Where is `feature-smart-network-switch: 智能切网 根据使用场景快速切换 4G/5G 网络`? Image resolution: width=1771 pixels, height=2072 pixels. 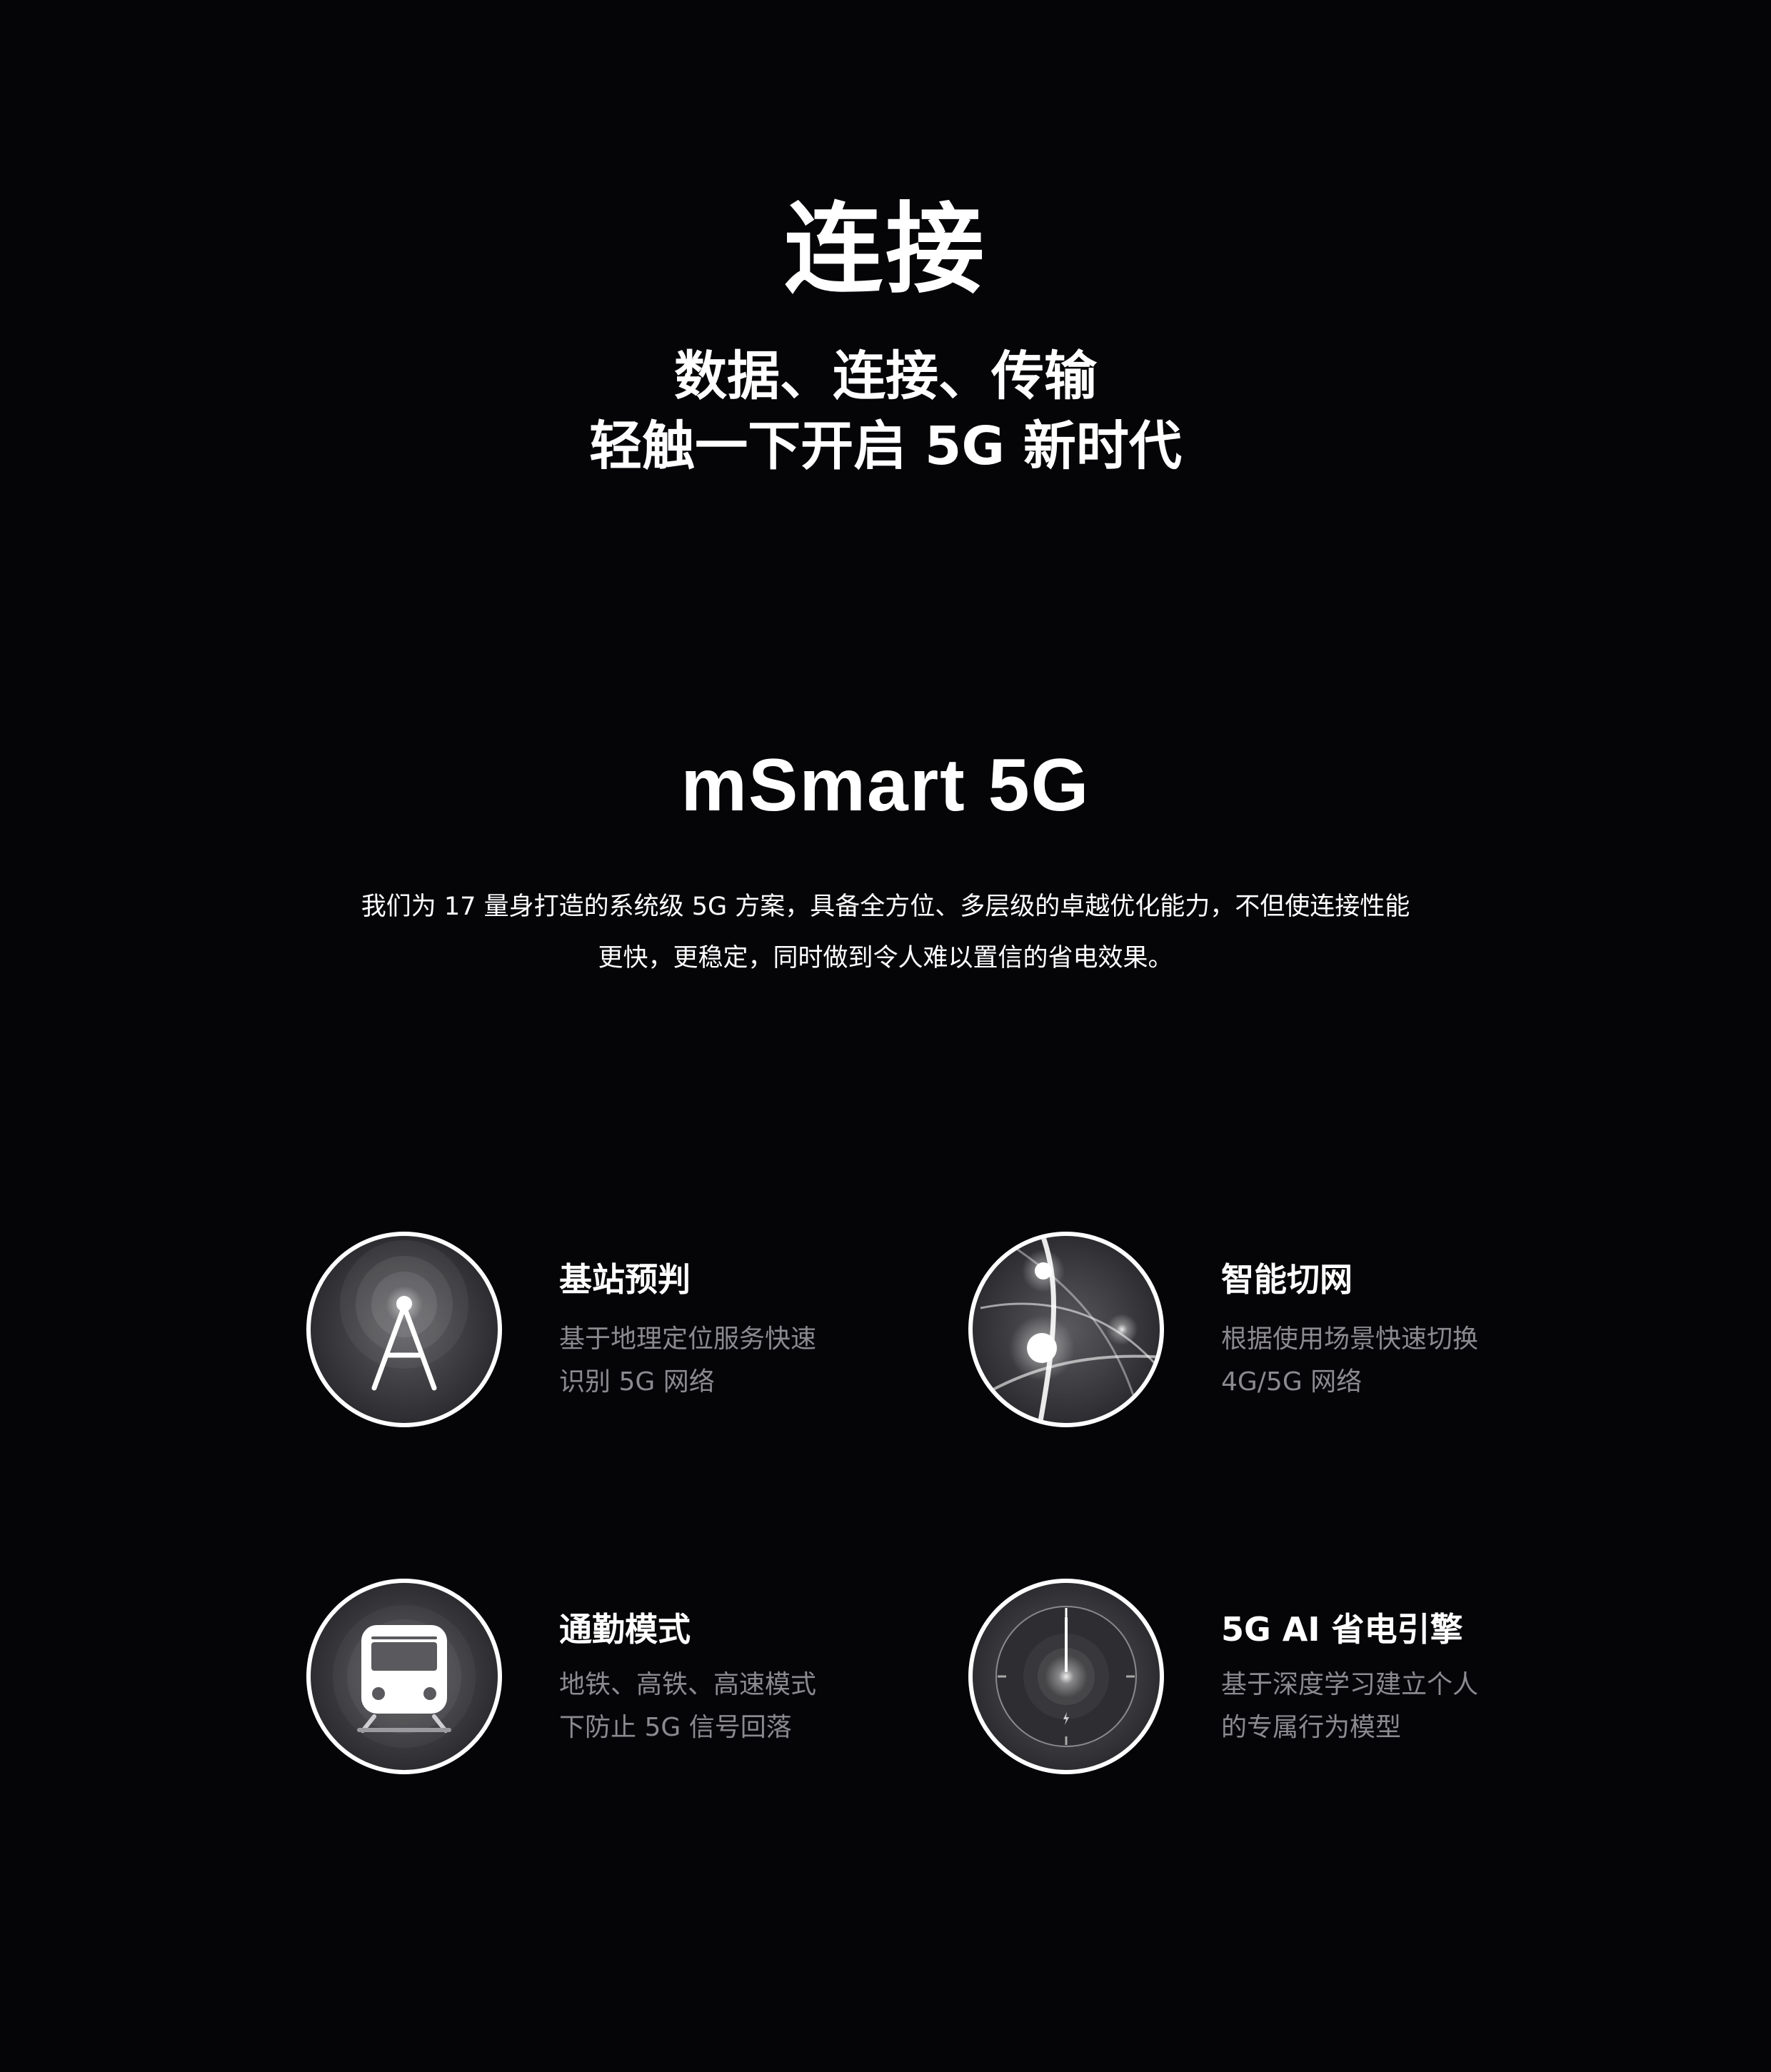
feature-smart-network-switch: 智能切网 根据使用场景快速切换 4G/5G 网络 is located at coordinates (1323, 1336).